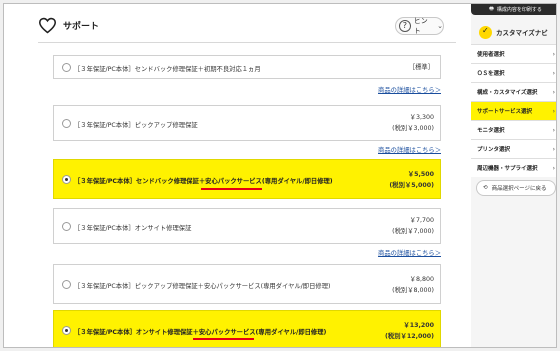  I want to click on hint-button: ? ヒント ⌄, so click(419, 26).